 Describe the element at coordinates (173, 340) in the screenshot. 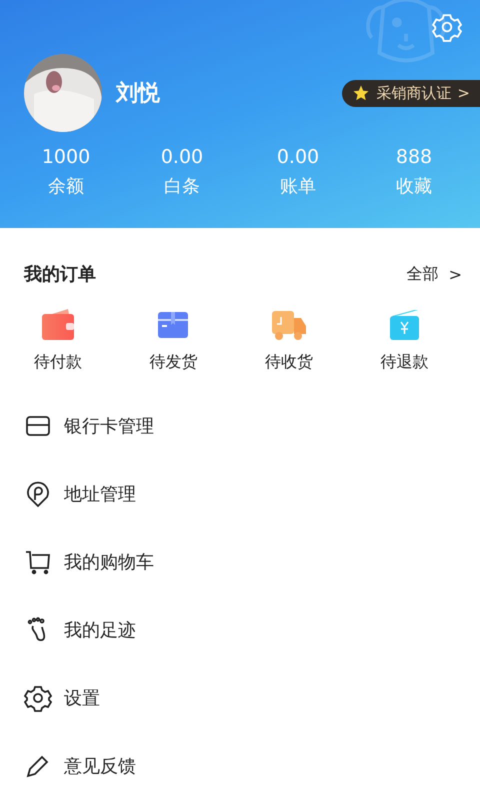

I see `order-status-button: 待发货` at that location.